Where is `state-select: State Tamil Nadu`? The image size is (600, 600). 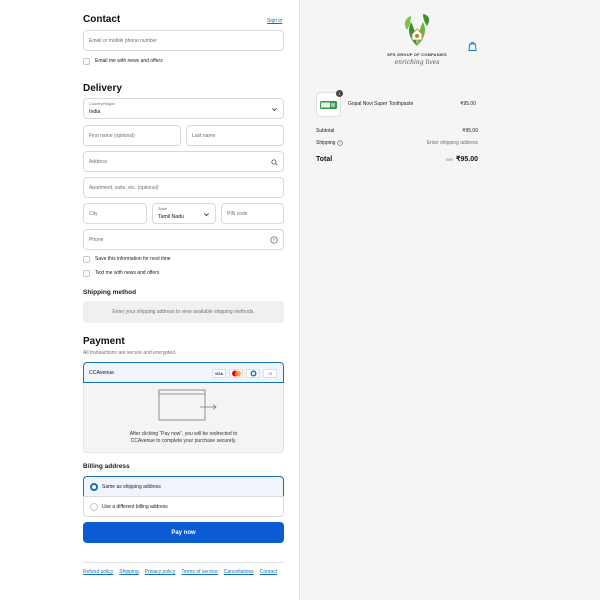
state-select: State Tamil Nadu is located at coordinates (184, 213).